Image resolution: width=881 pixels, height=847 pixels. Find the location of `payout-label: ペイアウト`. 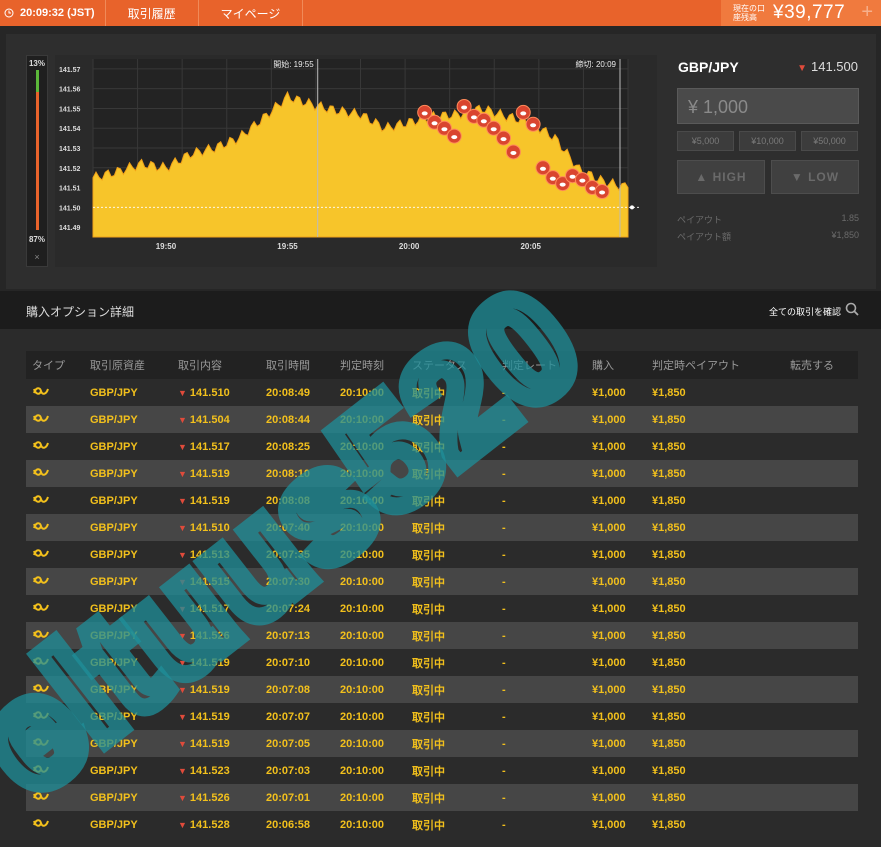

payout-label: ペイアウト is located at coordinates (700, 220).